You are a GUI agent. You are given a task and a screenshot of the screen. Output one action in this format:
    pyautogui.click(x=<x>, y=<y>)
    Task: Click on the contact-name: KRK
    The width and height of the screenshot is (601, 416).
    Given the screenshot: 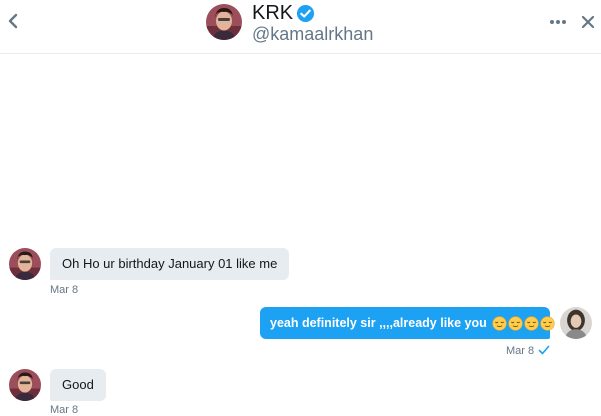 What is the action you would take?
    pyautogui.click(x=283, y=13)
    